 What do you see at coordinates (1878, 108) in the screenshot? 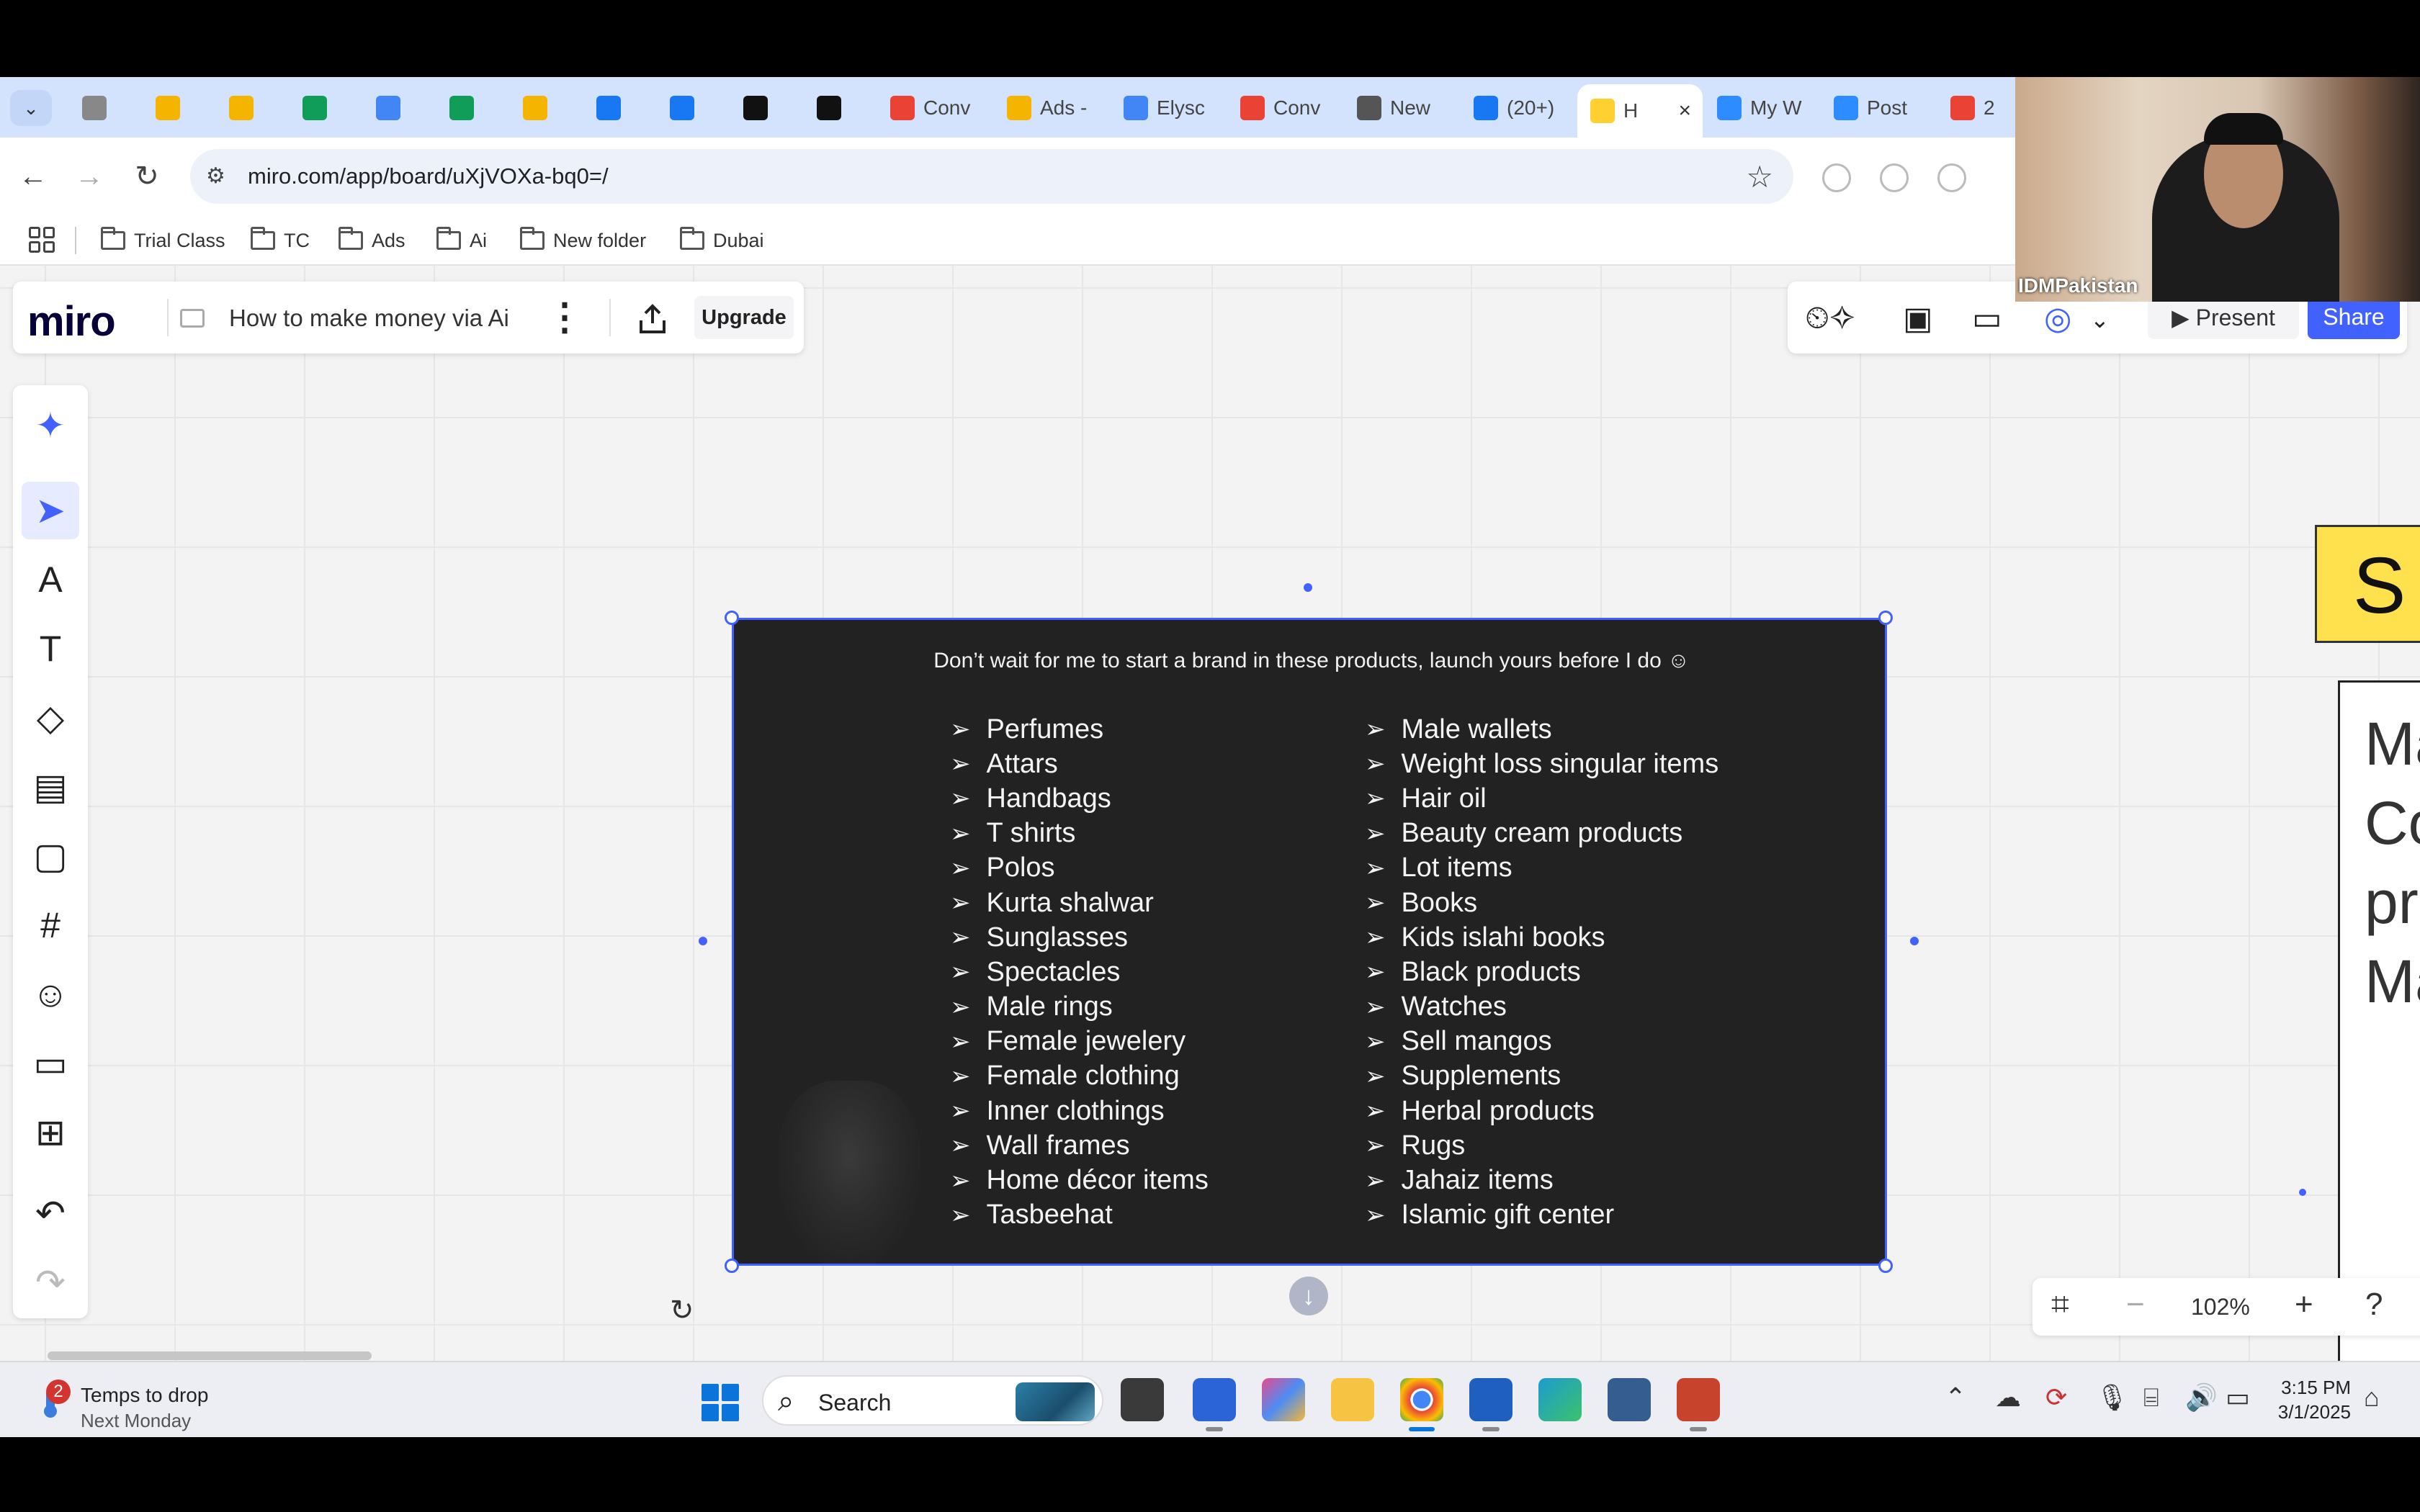
I see `browser-tab: Post` at bounding box center [1878, 108].